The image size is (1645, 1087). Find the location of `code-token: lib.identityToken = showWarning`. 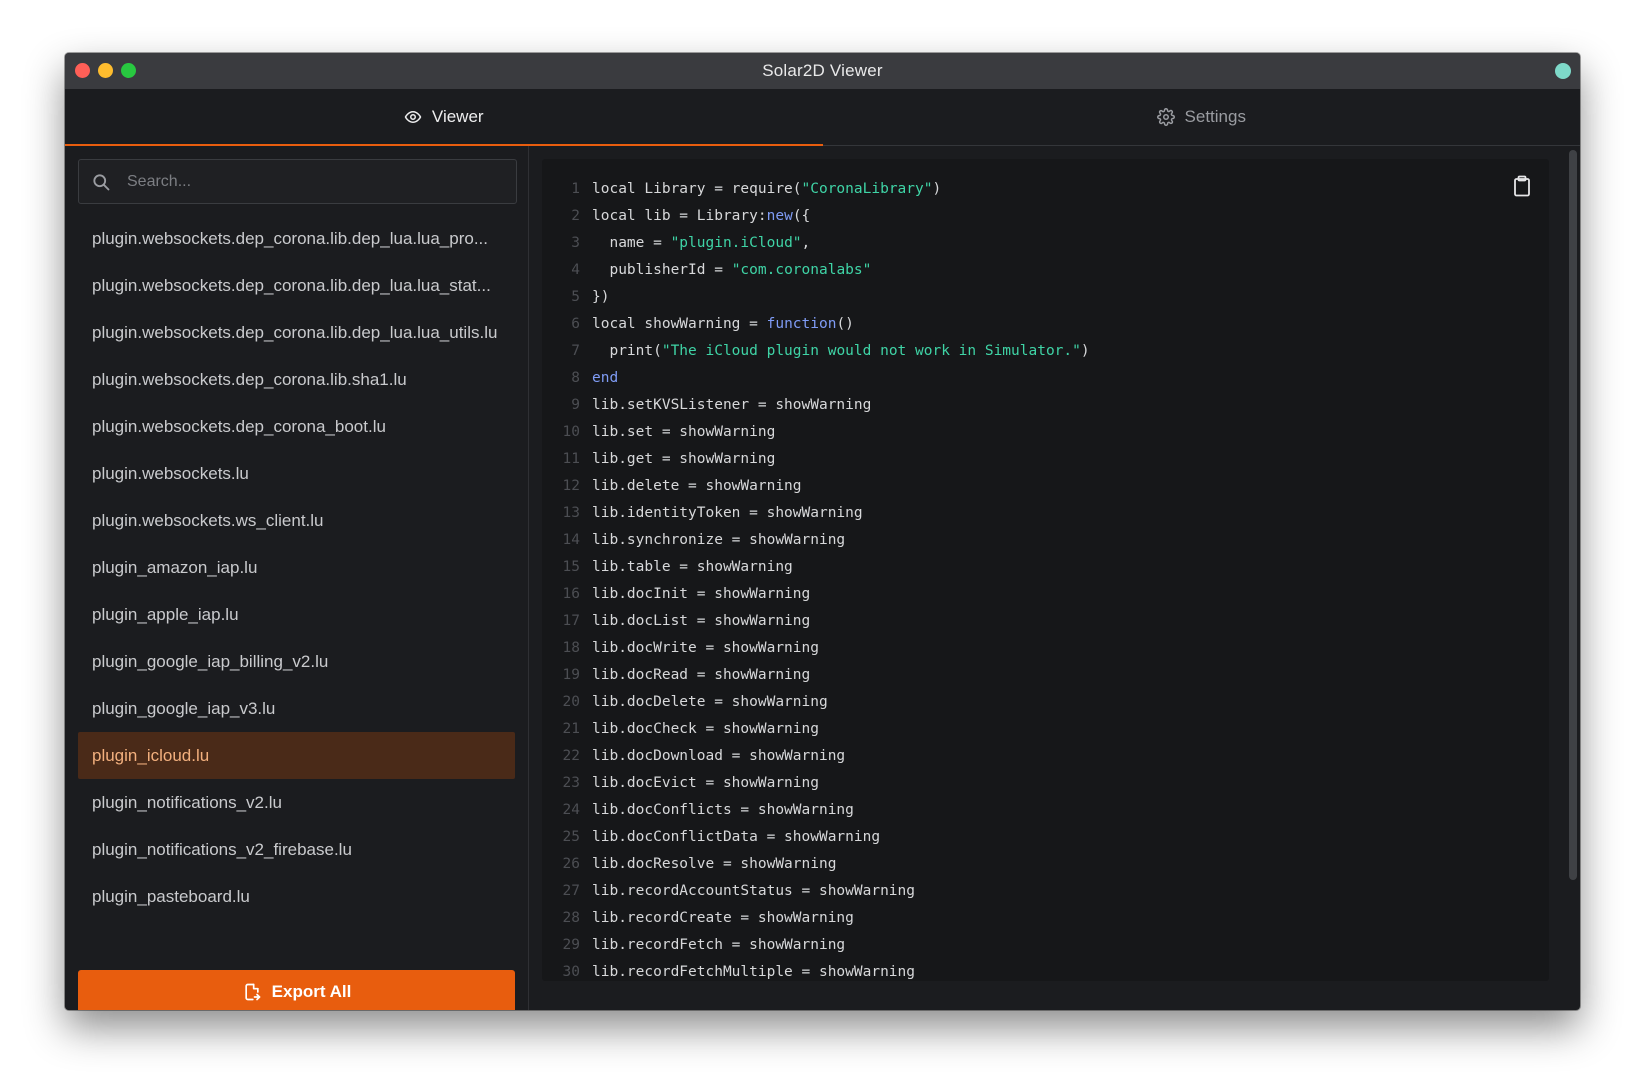

code-token: lib.identityToken = showWarning is located at coordinates (727, 513).